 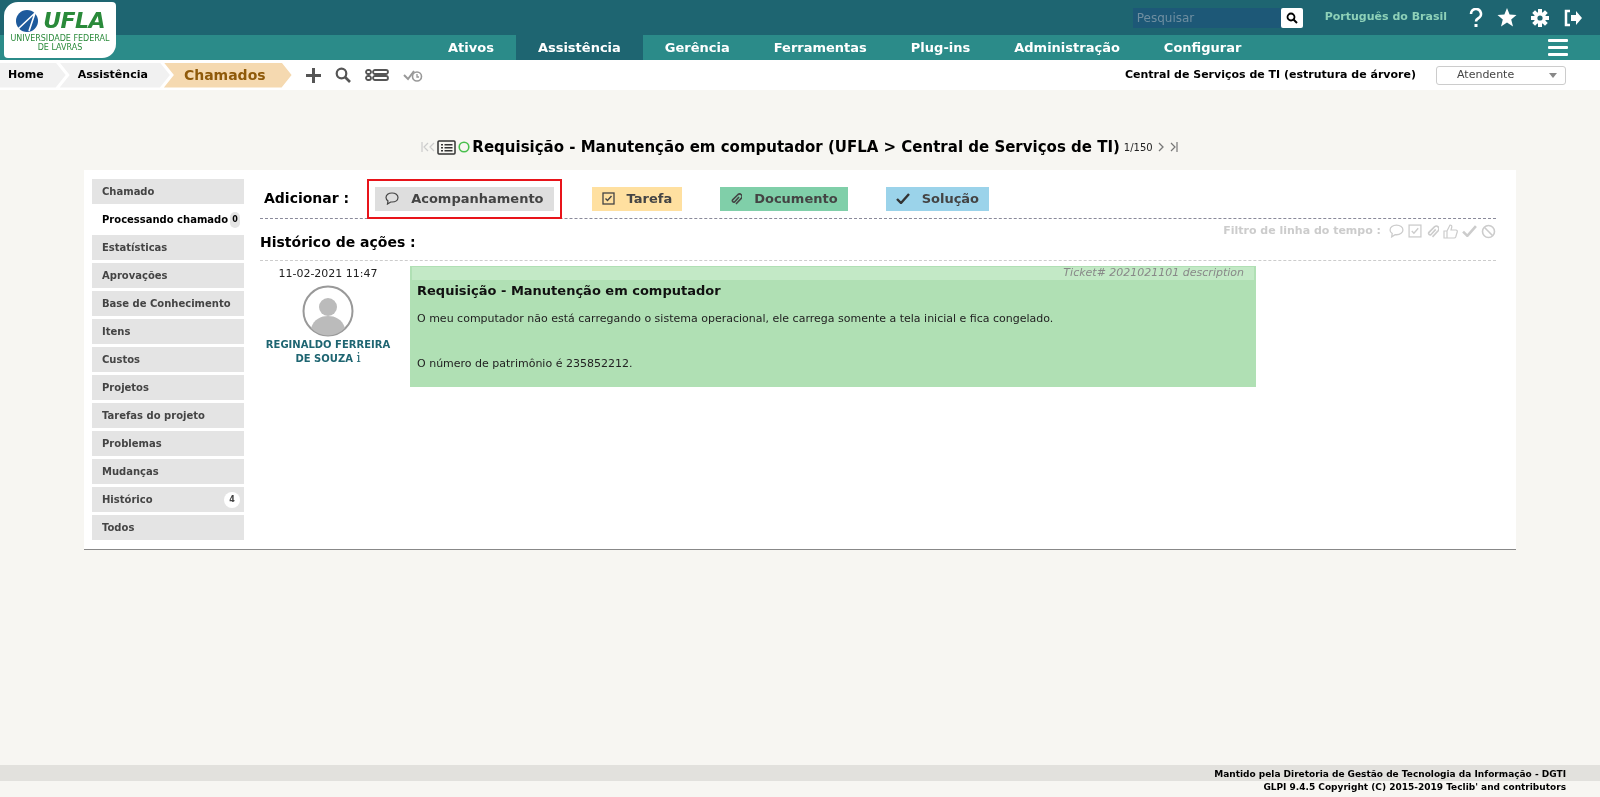 I want to click on logout-icon, so click(x=1572, y=17).